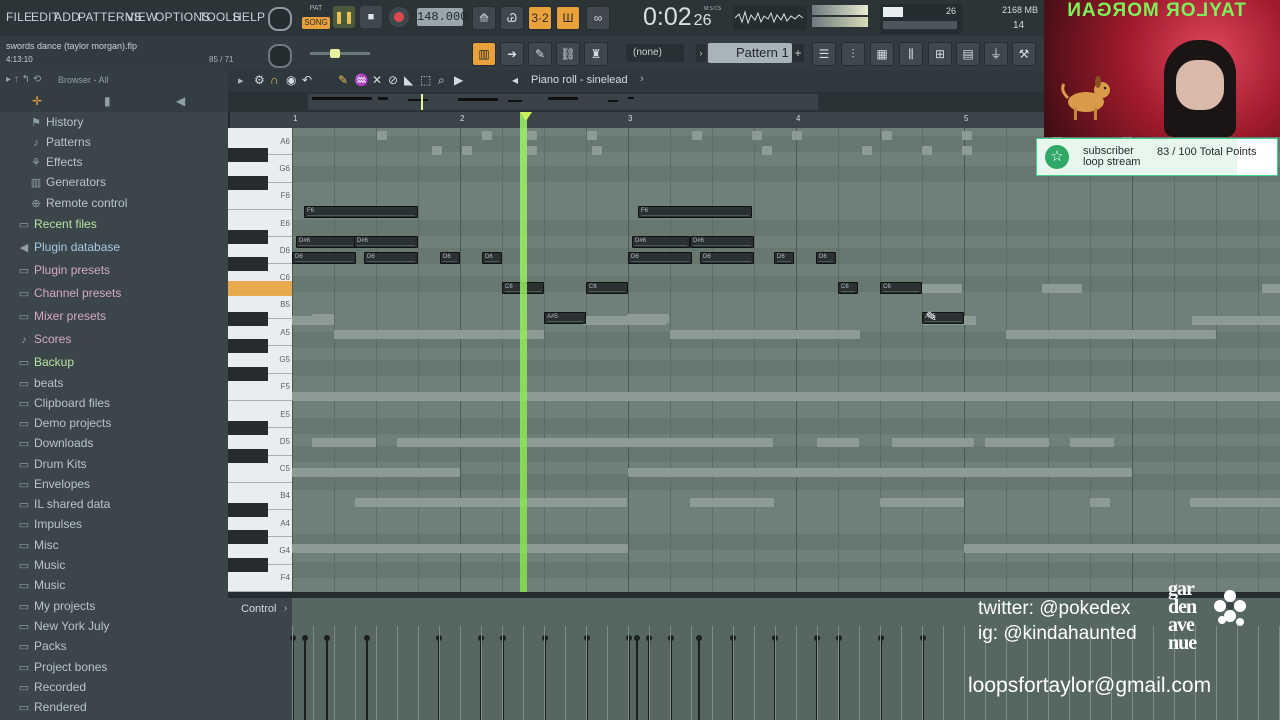  I want to click on master-volume-knob, so click(280, 19).